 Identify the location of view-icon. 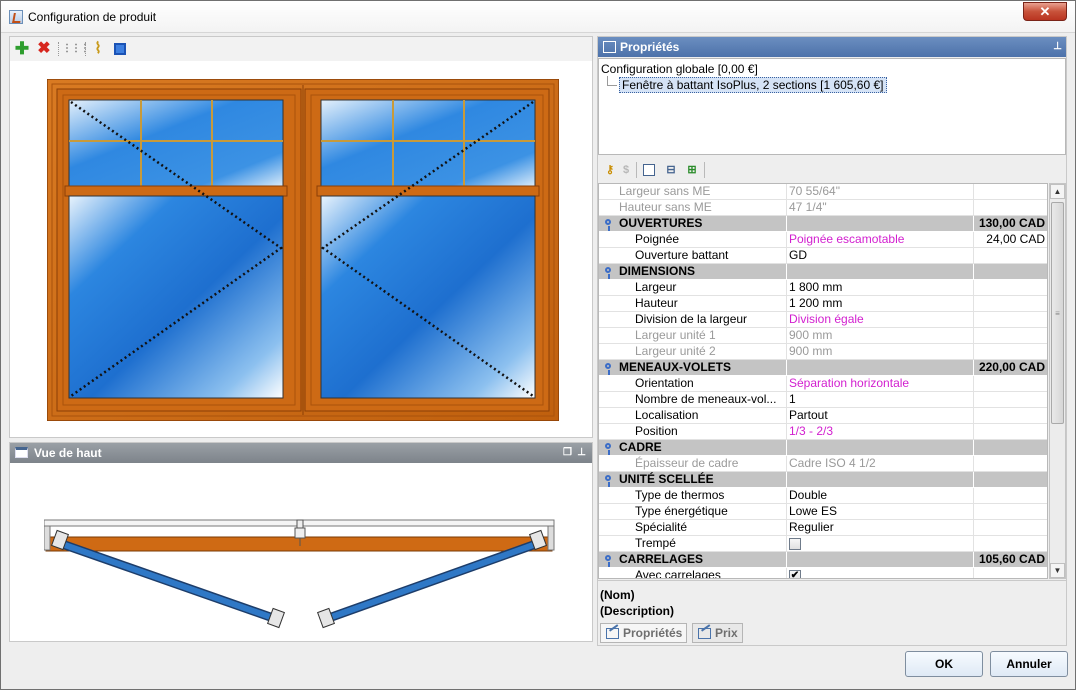
(21, 452).